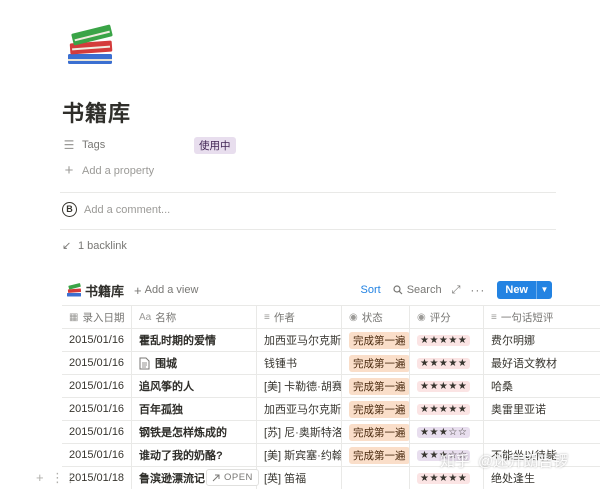  Describe the element at coordinates (215, 145) in the screenshot. I see `tag-pill: 使用中` at that location.